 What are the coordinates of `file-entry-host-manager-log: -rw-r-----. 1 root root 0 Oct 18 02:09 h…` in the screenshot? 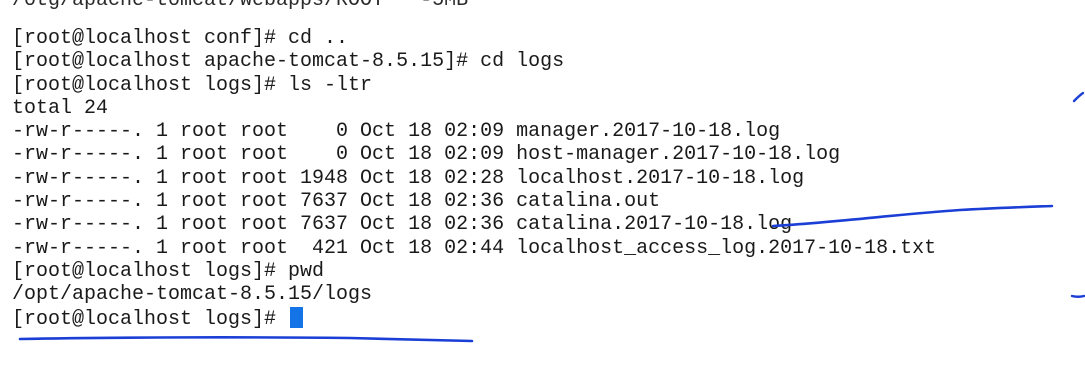 It's located at (426, 155).